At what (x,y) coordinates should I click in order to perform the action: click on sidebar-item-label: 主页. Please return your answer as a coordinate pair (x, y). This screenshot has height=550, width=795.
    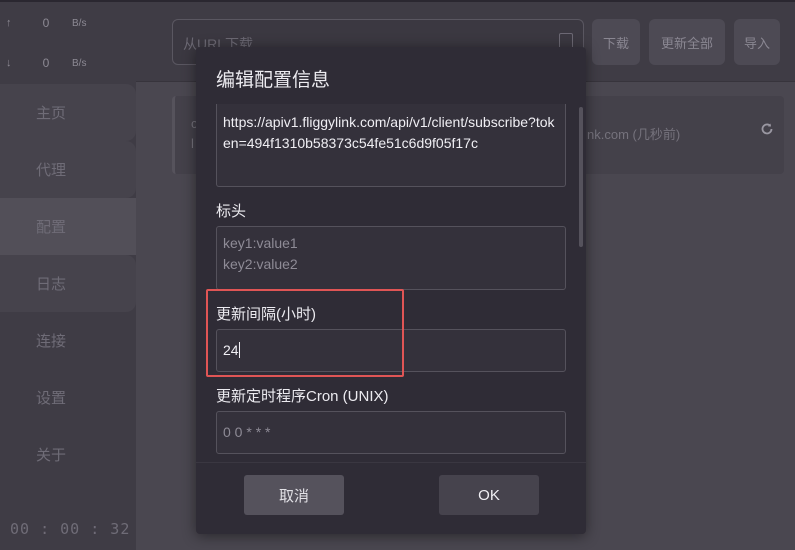
    Looking at the image, I should click on (51, 113).